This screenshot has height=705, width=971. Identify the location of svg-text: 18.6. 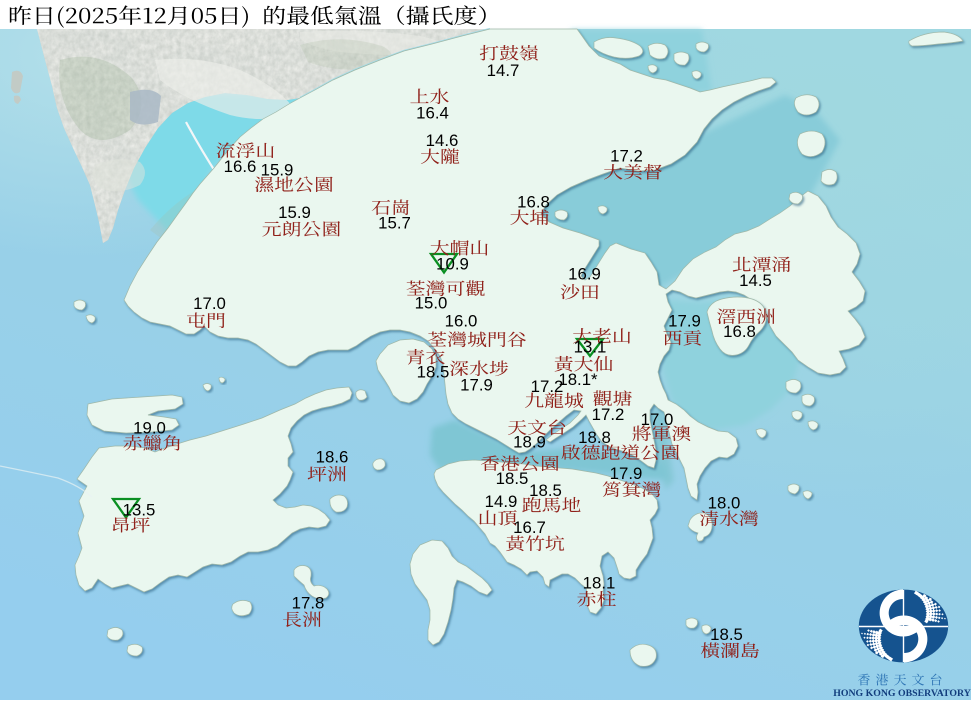
(332, 457).